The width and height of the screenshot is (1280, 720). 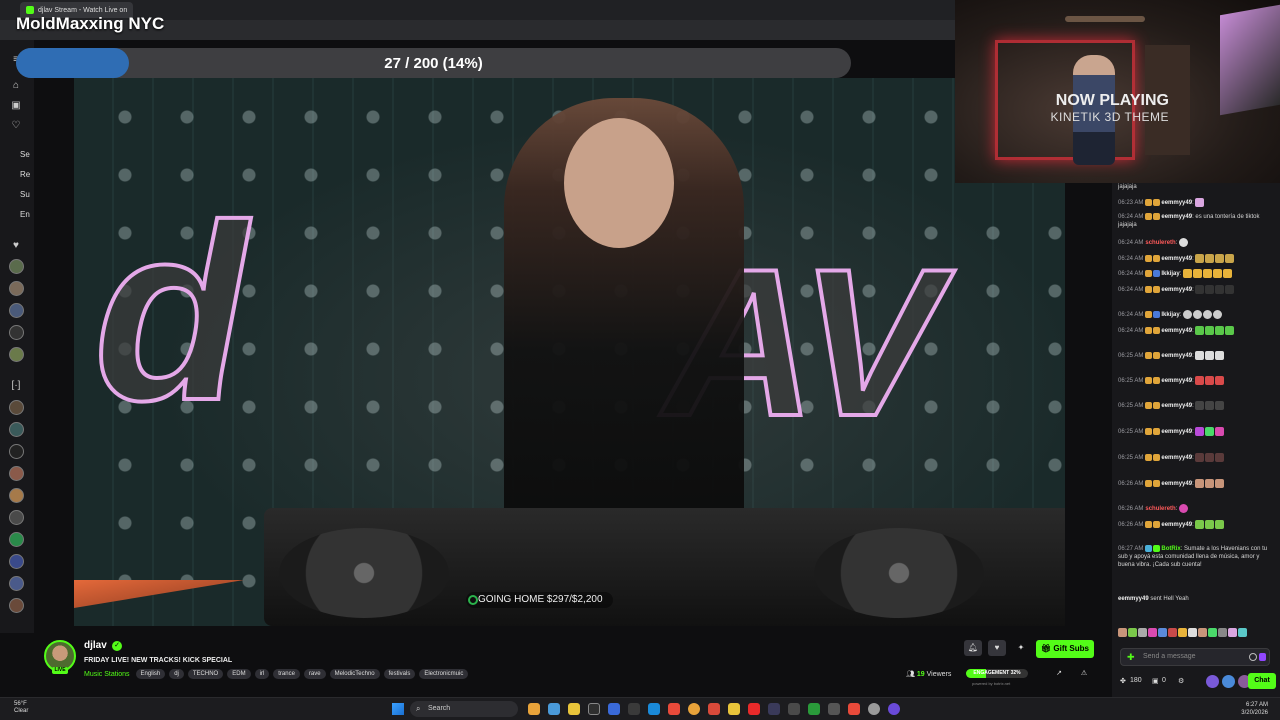 I want to click on viewer-count: 👥︎ 19 Viewers, so click(x=929, y=674).